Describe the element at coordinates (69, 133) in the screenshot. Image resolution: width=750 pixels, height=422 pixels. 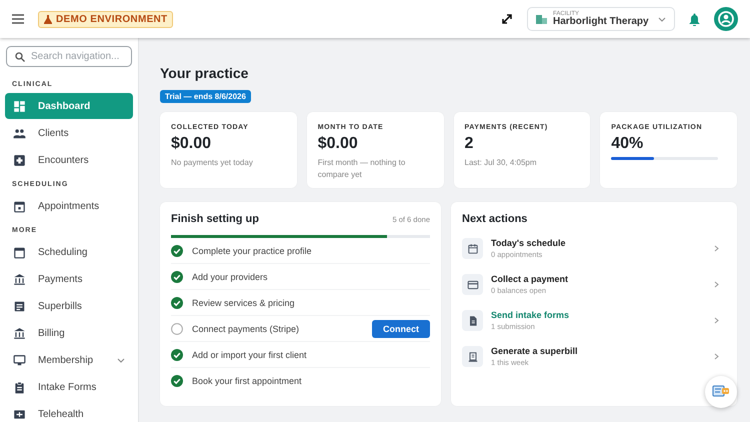
I see `nav-item: Clients` at that location.